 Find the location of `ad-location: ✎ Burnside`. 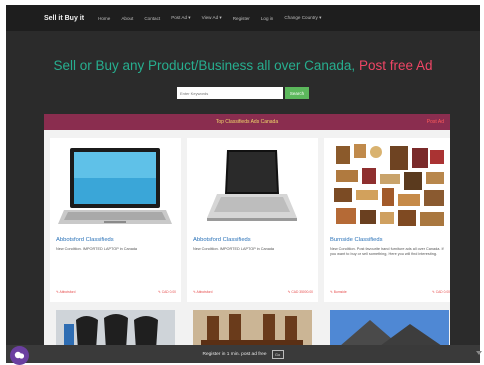

ad-location: ✎ Burnside is located at coordinates (338, 292).